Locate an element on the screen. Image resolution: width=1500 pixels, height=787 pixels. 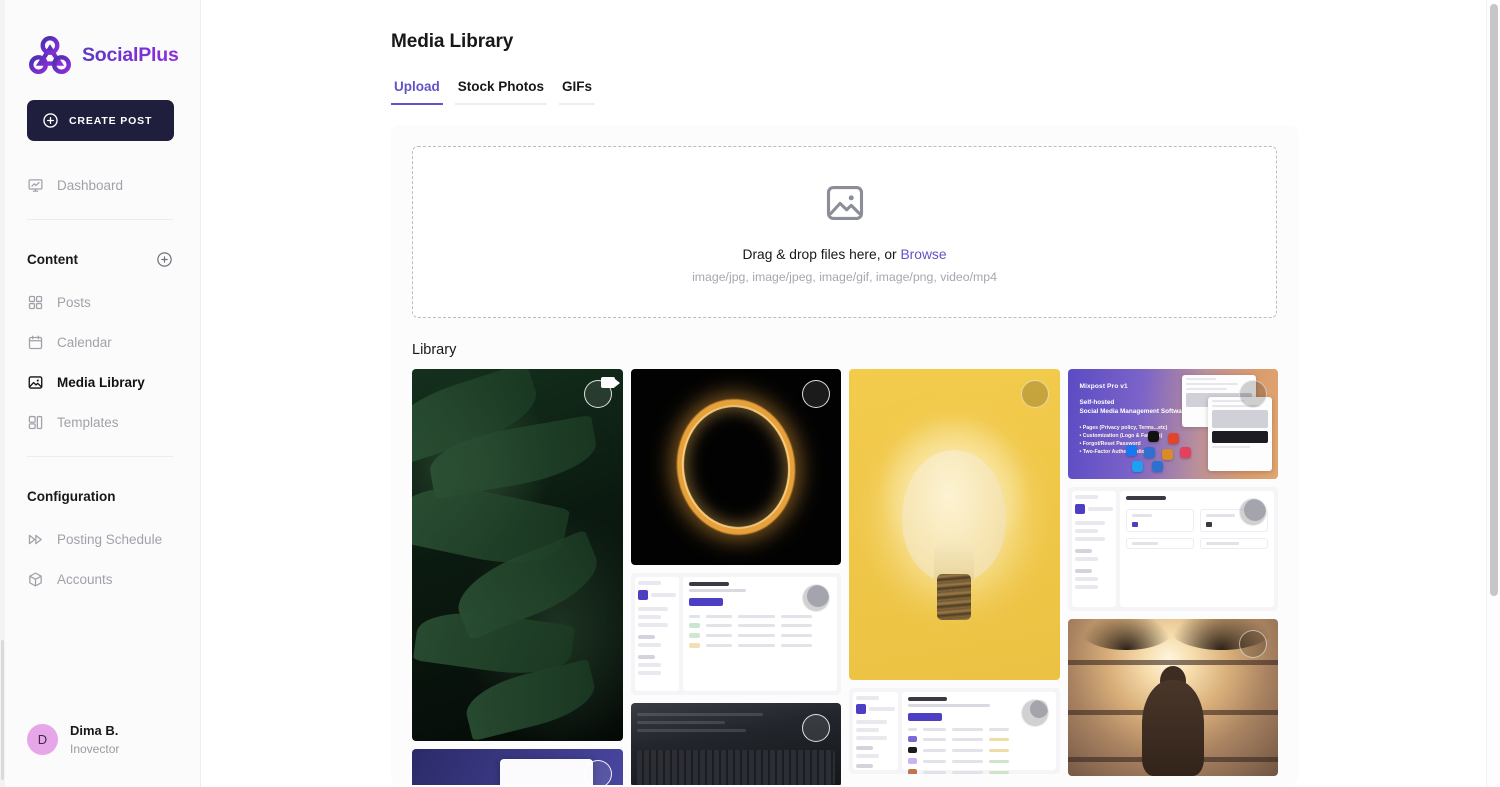
sidebar-divider is located at coordinates (100, 219).